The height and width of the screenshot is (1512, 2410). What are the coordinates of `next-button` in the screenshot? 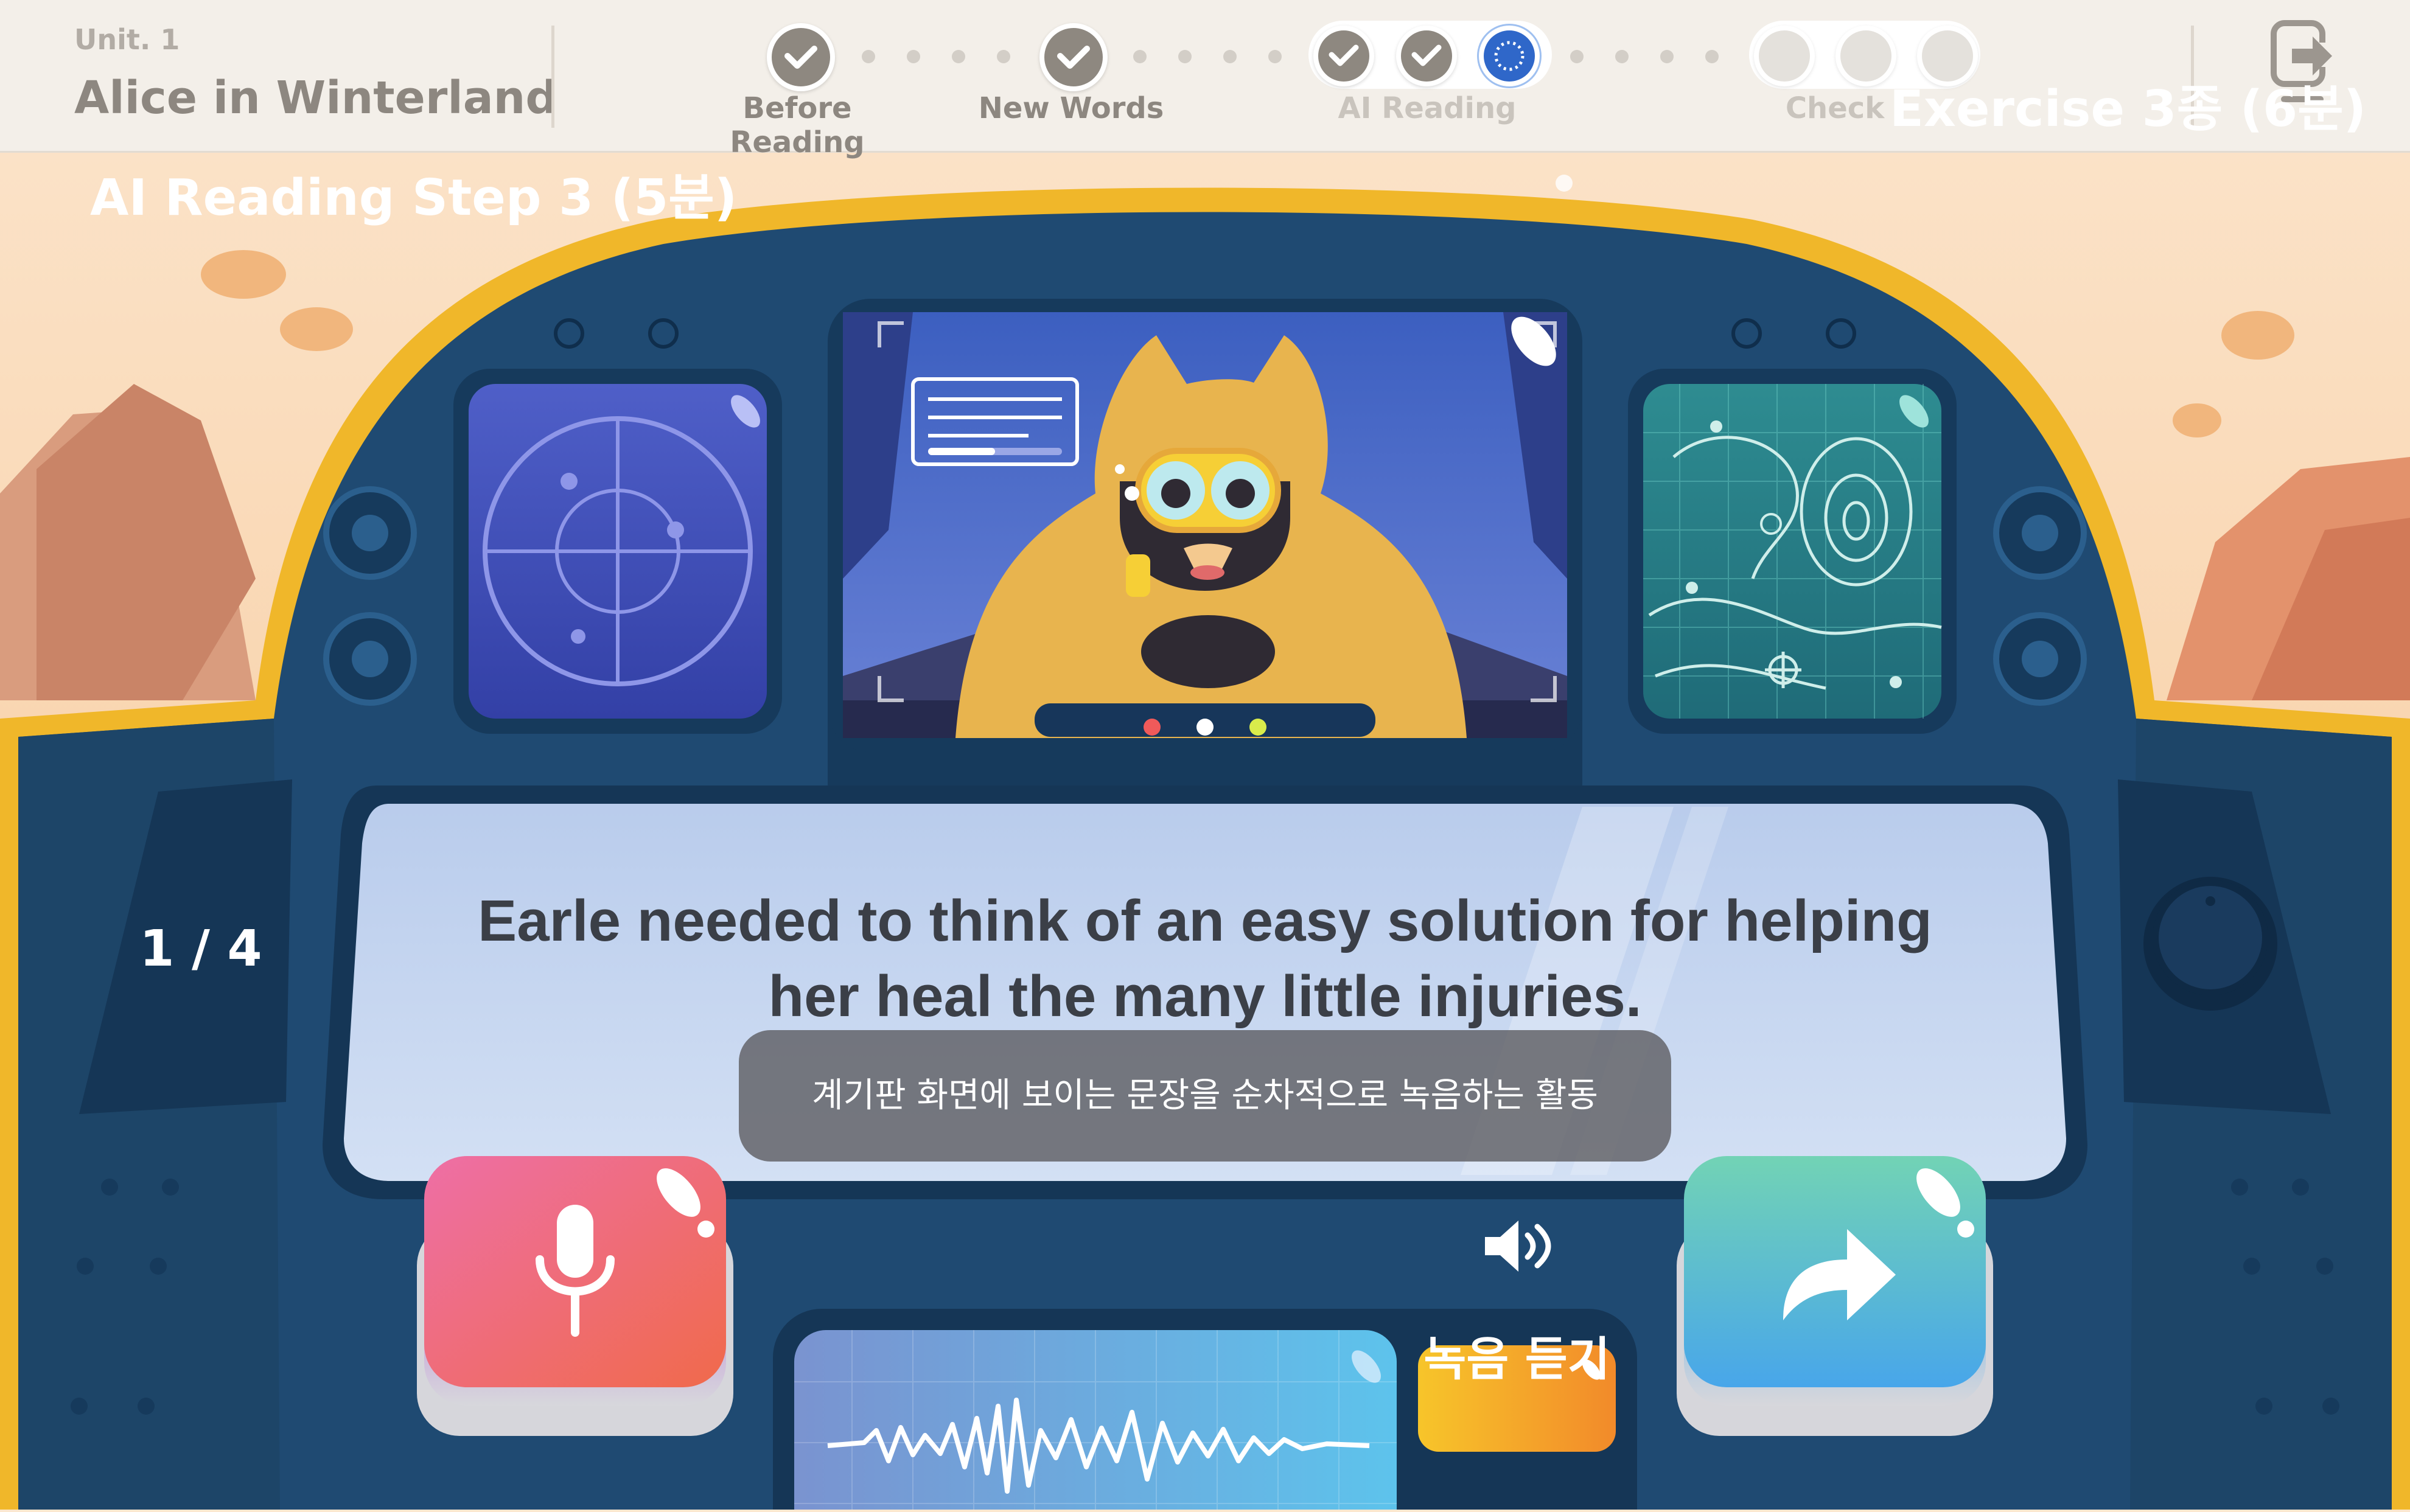 It's located at (1835, 1296).